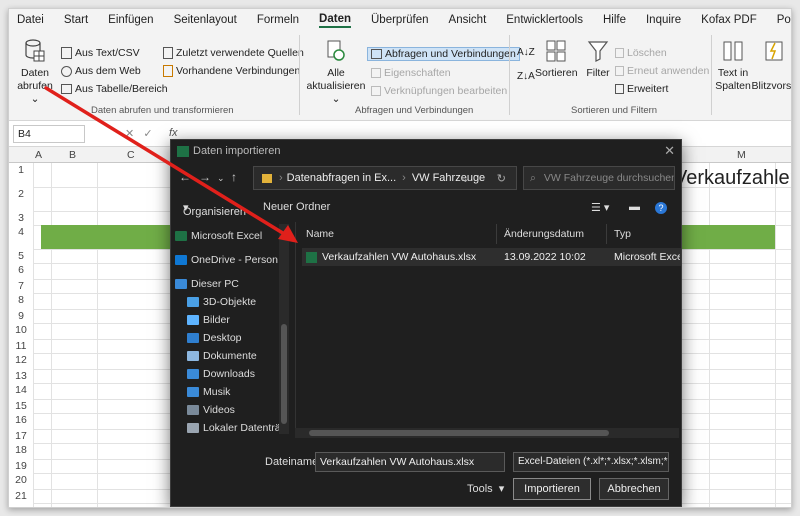 Image resolution: width=800 pixels, height=516 pixels. I want to click on flash-fill-button: Blitzvorsc, so click(771, 66).